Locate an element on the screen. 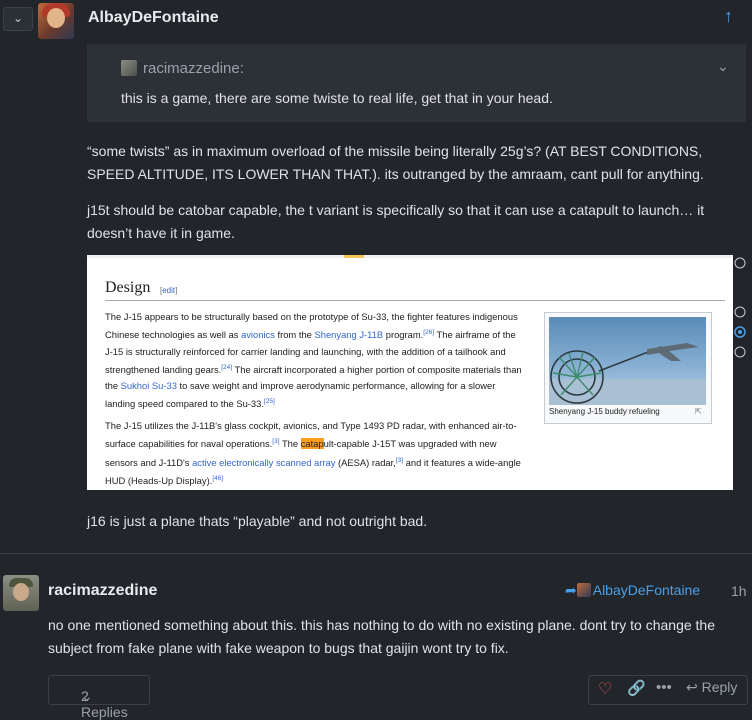 The width and height of the screenshot is (752, 720). wiki-heading: Design is located at coordinates (128, 287).